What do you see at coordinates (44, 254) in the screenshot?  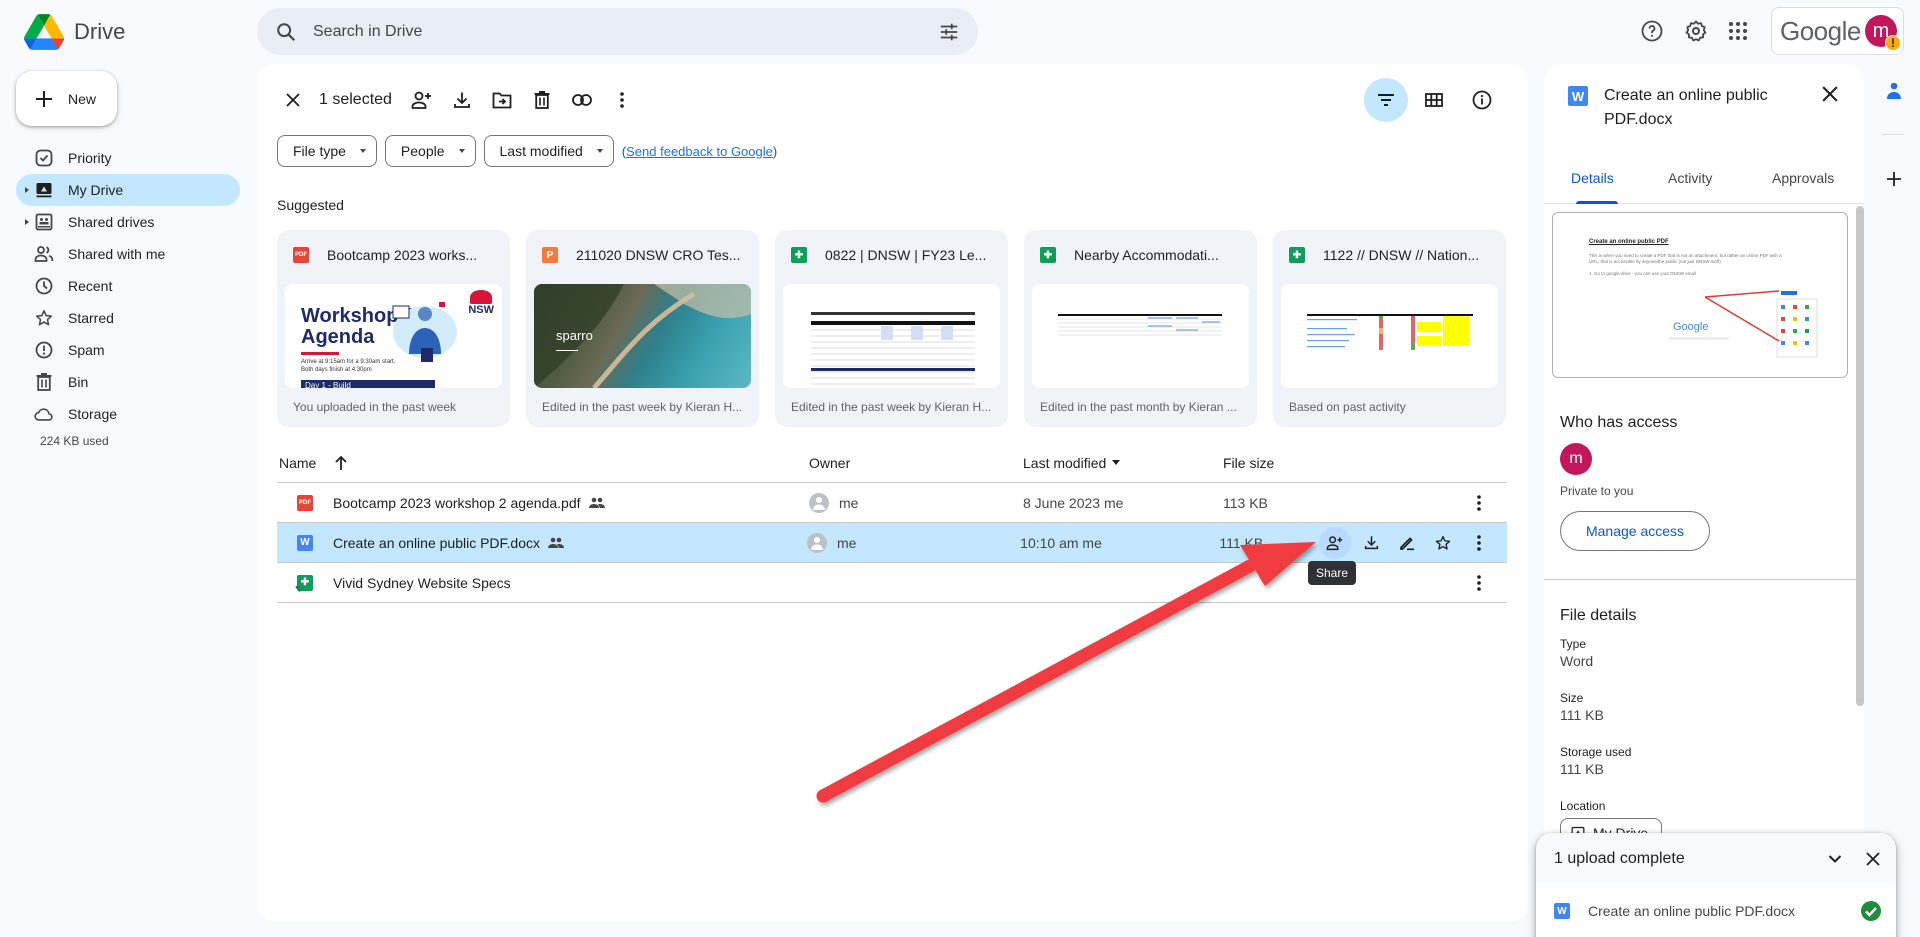 I see `shared-with-me-icon` at bounding box center [44, 254].